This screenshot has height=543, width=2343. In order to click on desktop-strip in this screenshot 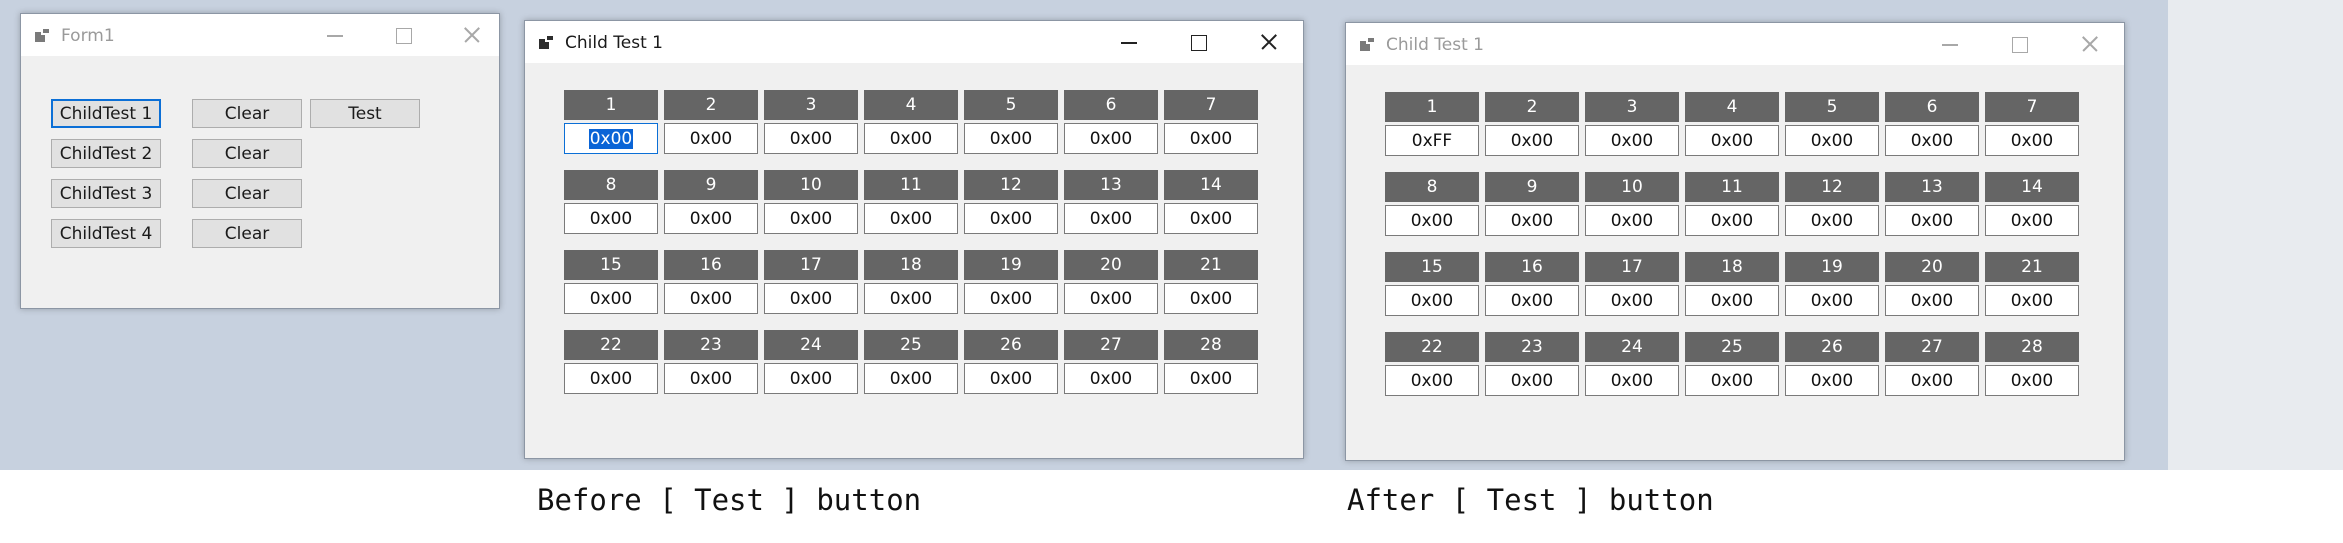, I will do `click(2255, 235)`.